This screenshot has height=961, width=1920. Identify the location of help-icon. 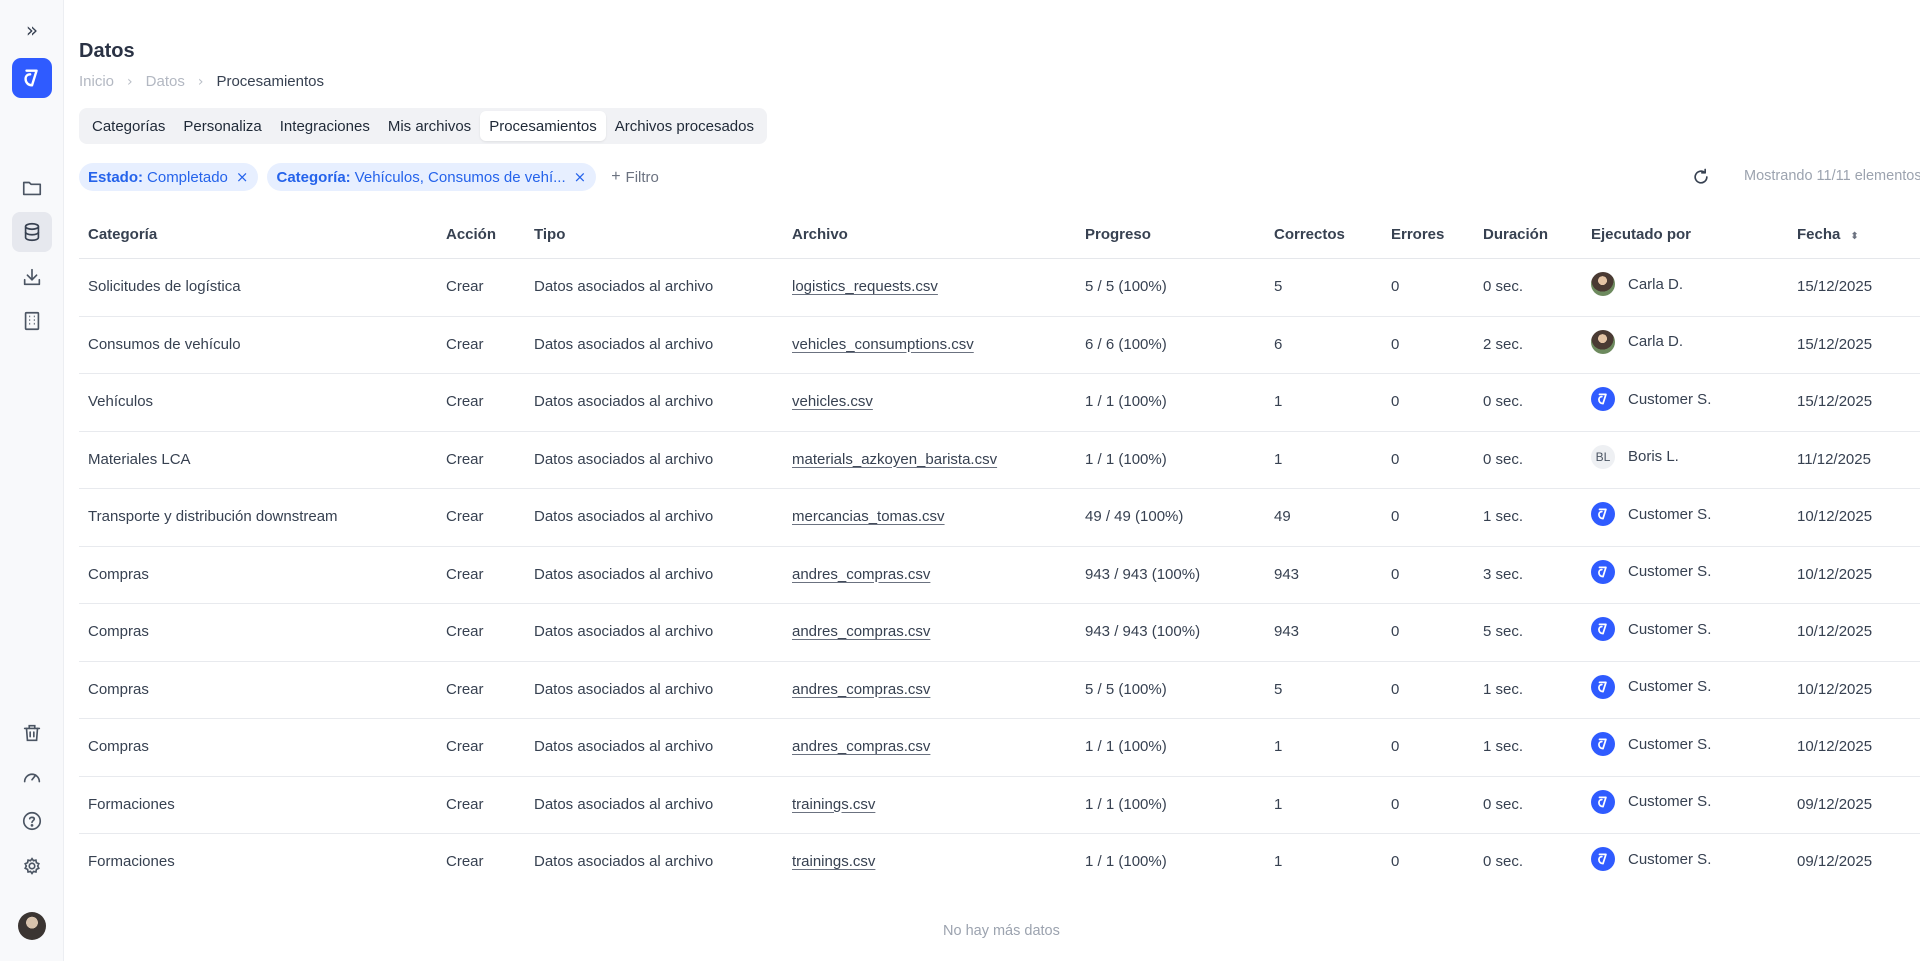
(32, 821).